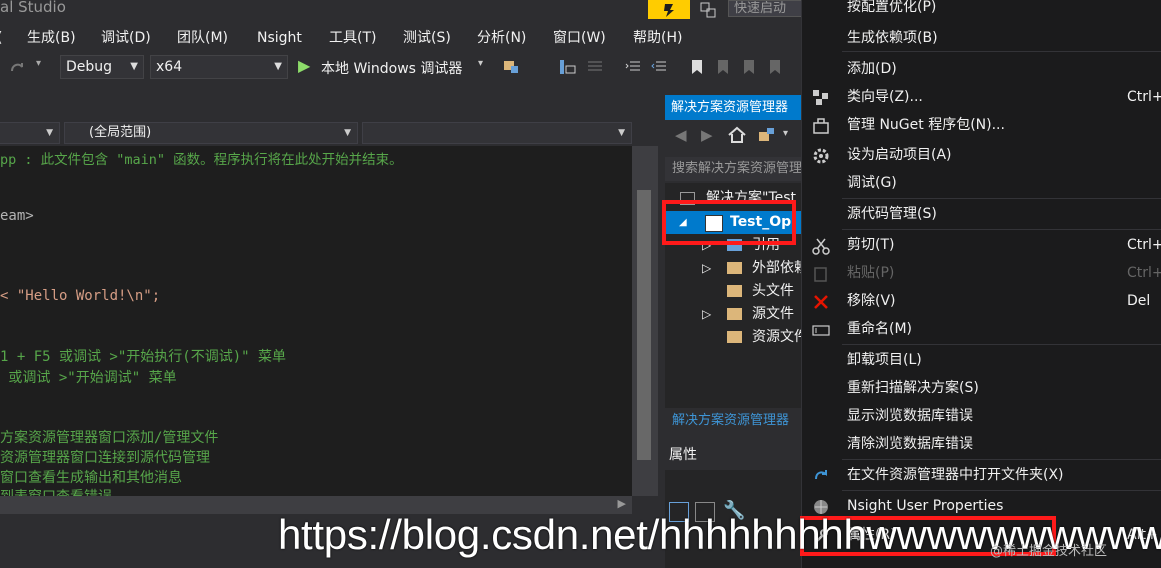 The width and height of the screenshot is (1161, 568). I want to click on menu-item-cut: 剪切(T) Ctrl+, so click(981, 245).